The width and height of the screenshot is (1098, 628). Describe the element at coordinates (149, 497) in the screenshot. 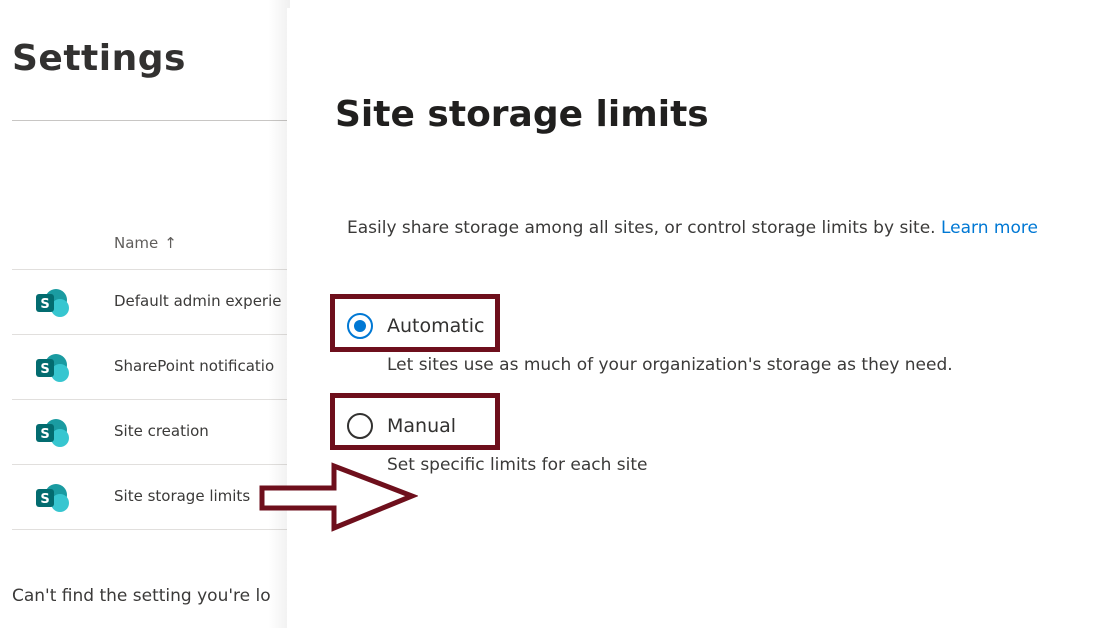

I see `list-item: S Site storage limits` at that location.